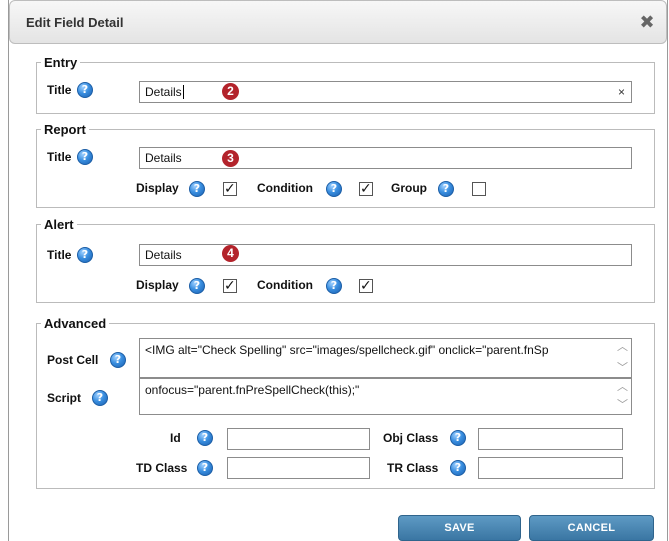 This screenshot has width=669, height=541. What do you see at coordinates (230, 158) in the screenshot?
I see `callout-marker-3: 3` at bounding box center [230, 158].